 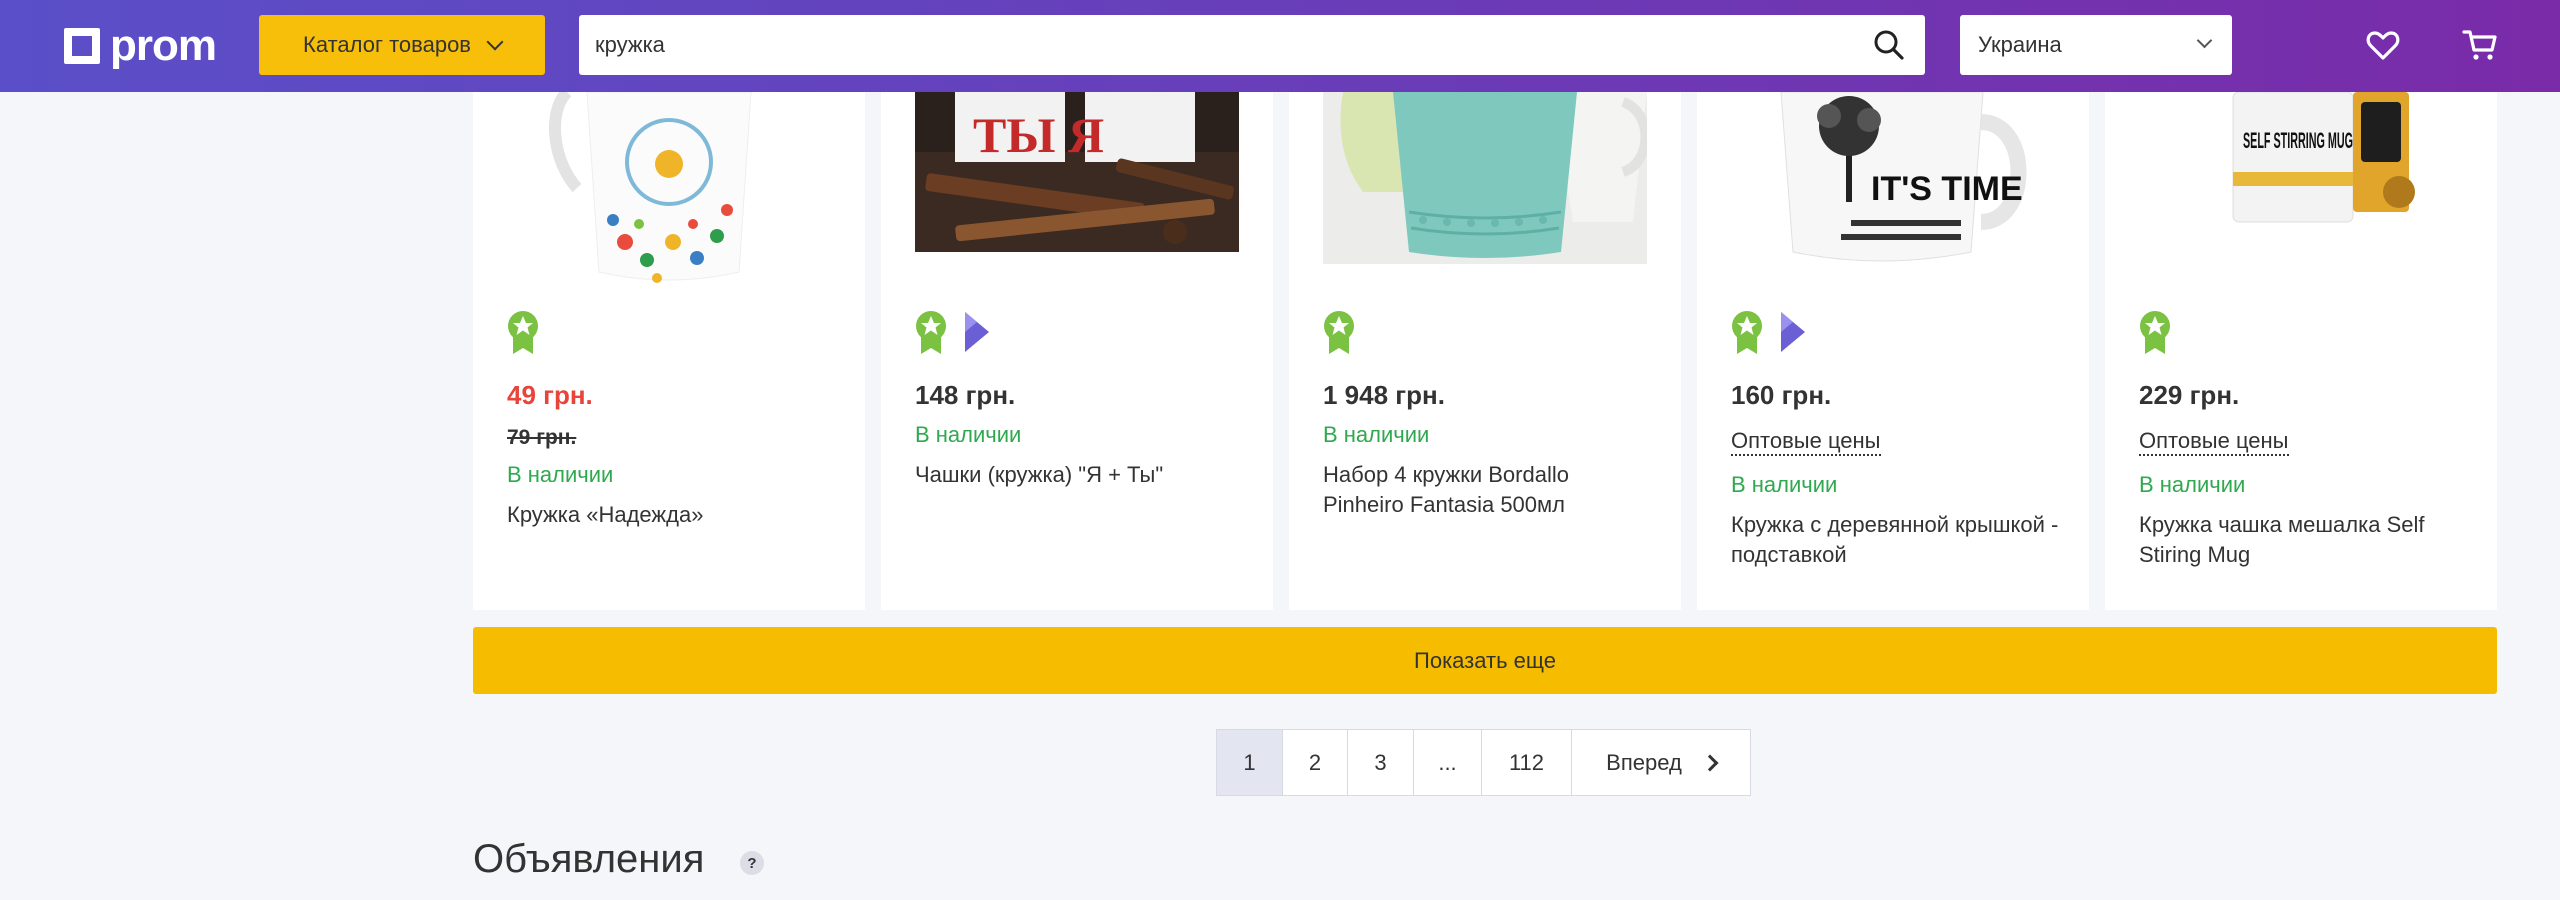 I want to click on next-page-label: Вперед, so click(x=1644, y=762).